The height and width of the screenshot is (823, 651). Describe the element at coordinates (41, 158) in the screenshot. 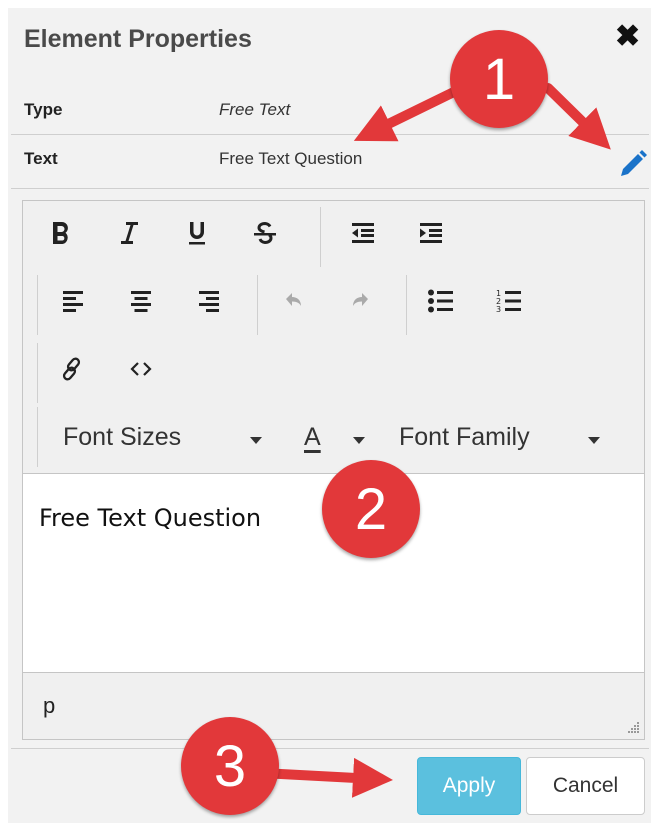

I see `text-label: Text` at that location.